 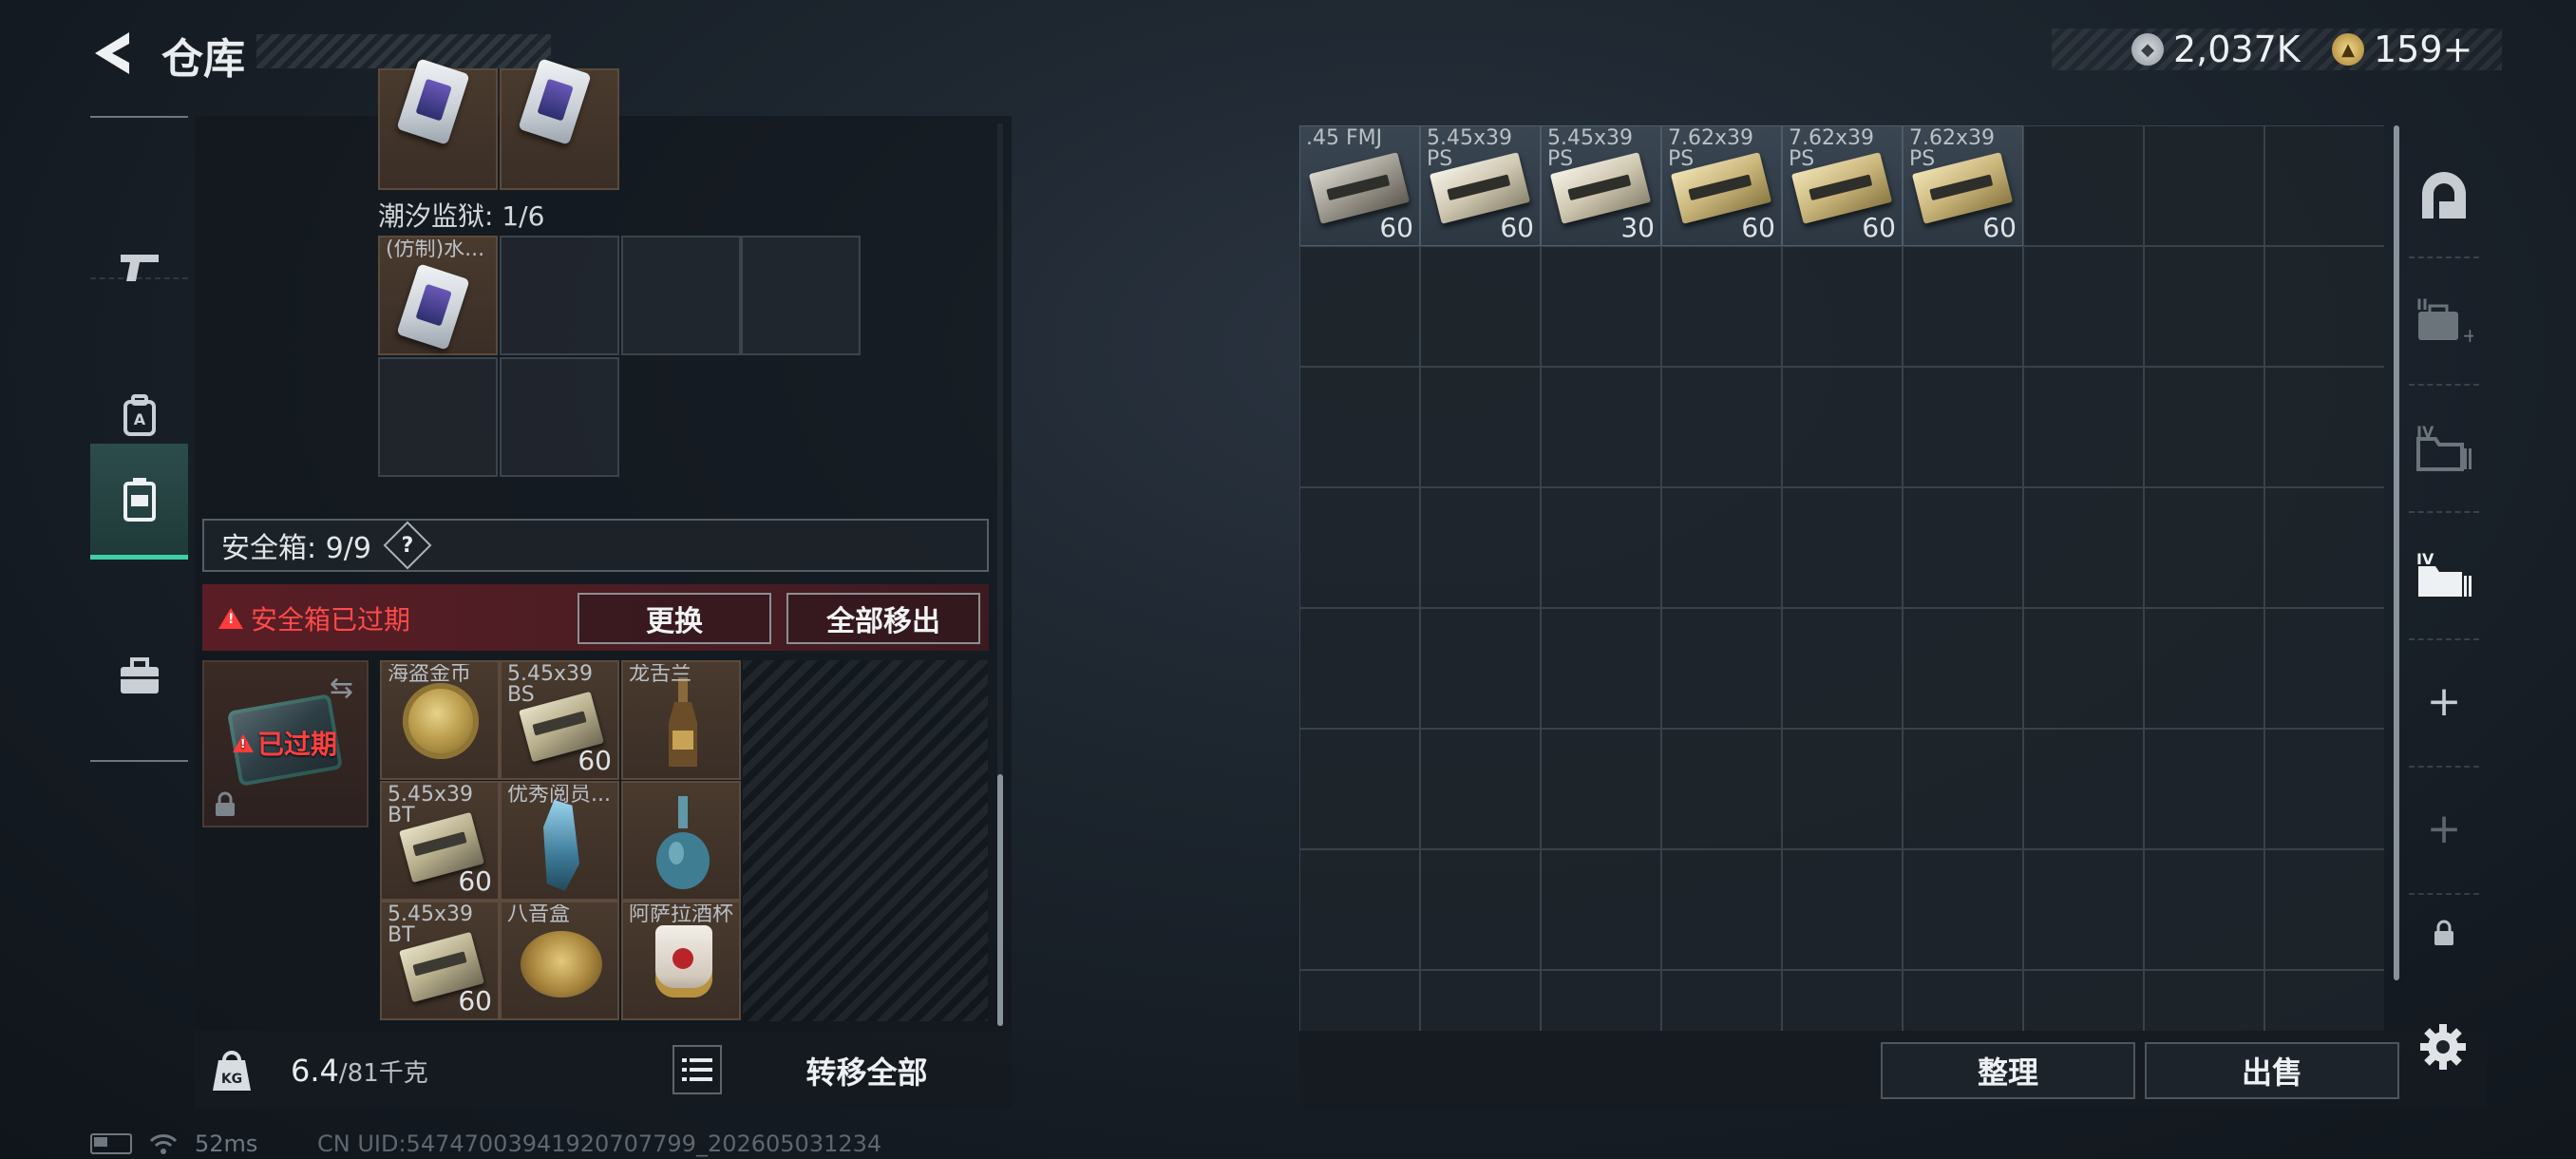 I want to click on silver-currency: ◆ 2,037K, so click(x=2216, y=49).